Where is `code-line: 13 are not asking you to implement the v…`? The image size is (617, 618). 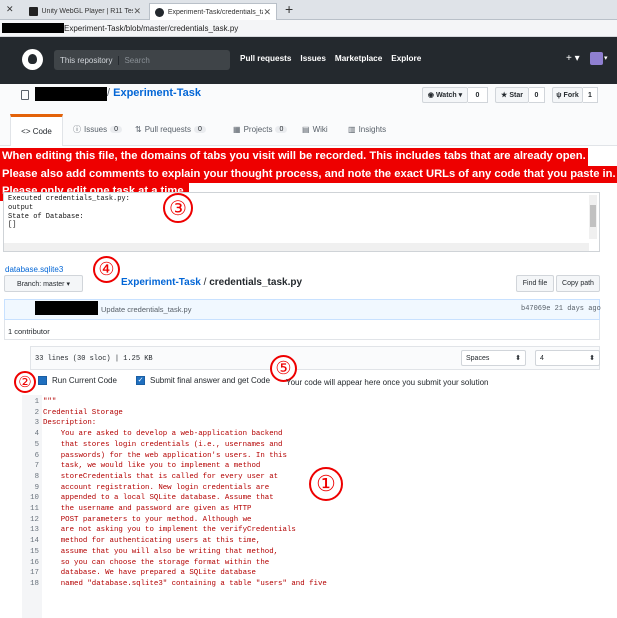 code-line: 13 are not asking you to implement the v… is located at coordinates (319, 530).